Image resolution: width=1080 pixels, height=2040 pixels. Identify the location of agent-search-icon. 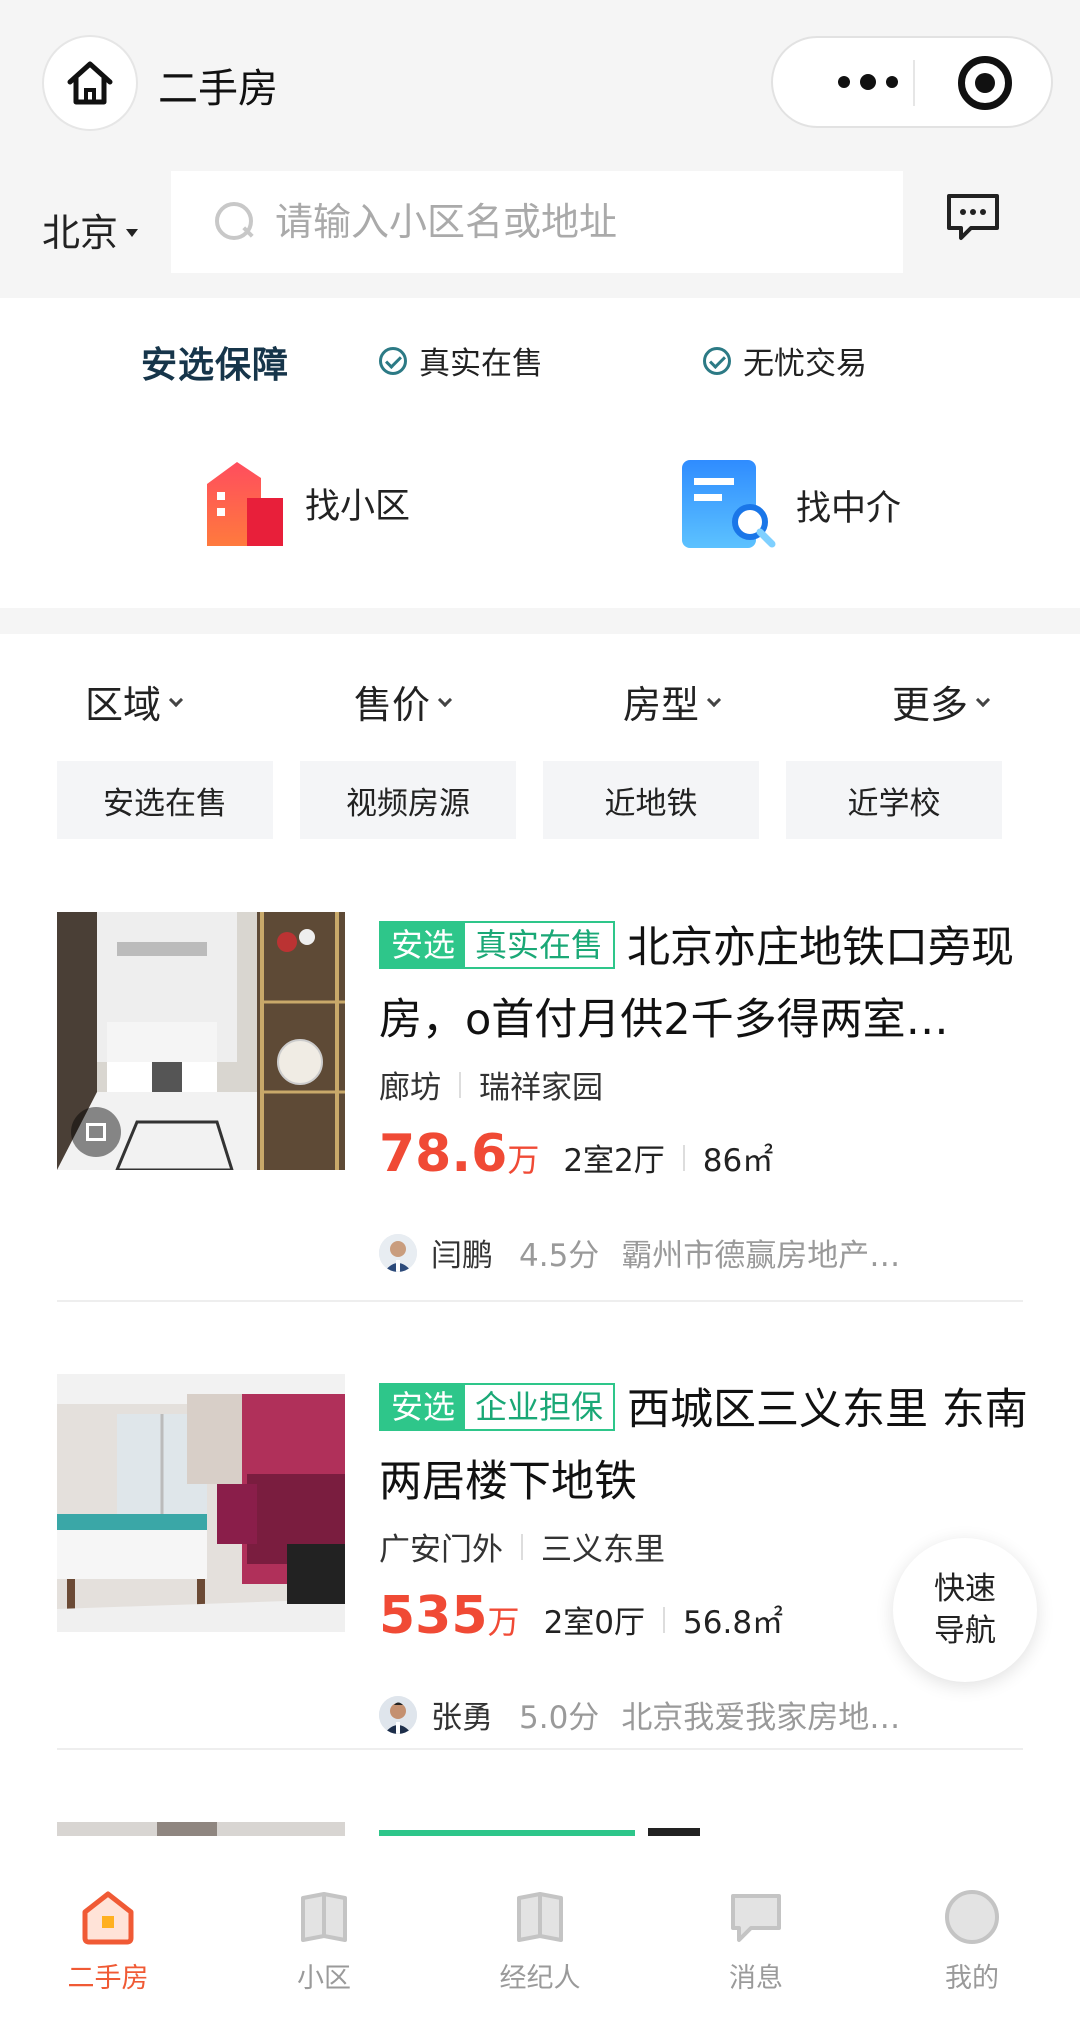
(729, 504).